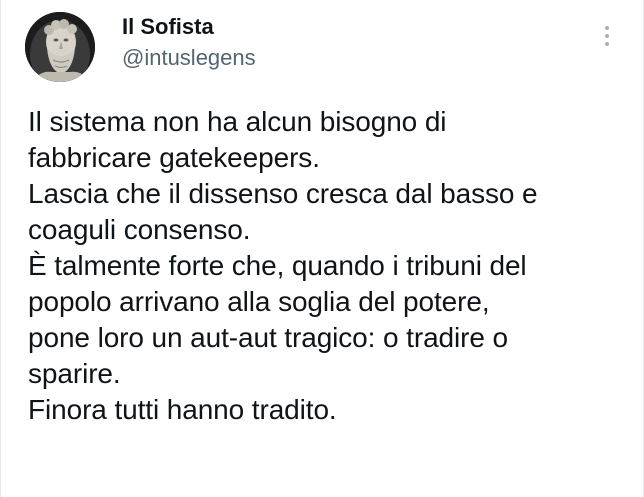 This screenshot has height=497, width=644. What do you see at coordinates (74, 373) in the screenshot?
I see `tweet-line: sparire.` at bounding box center [74, 373].